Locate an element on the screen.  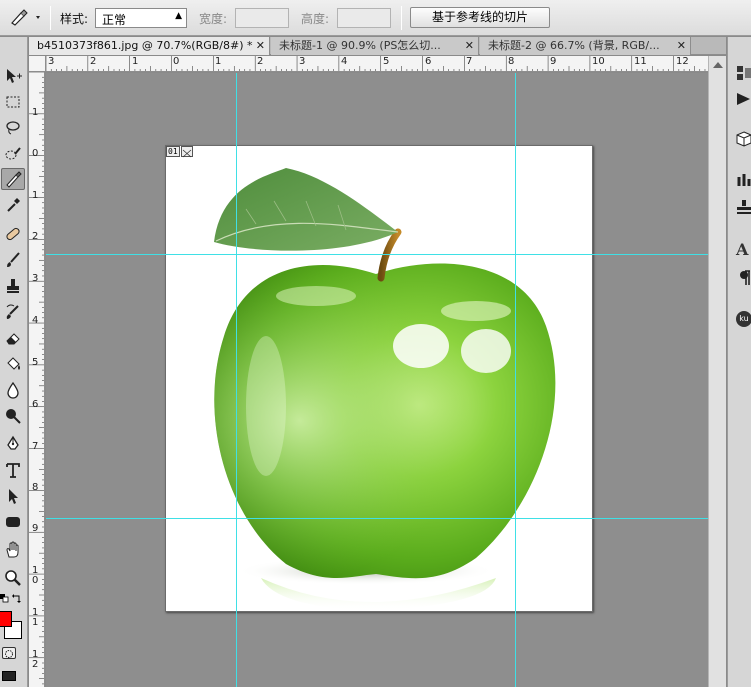
ruler-label: 2 is located at coordinates (35, 236).